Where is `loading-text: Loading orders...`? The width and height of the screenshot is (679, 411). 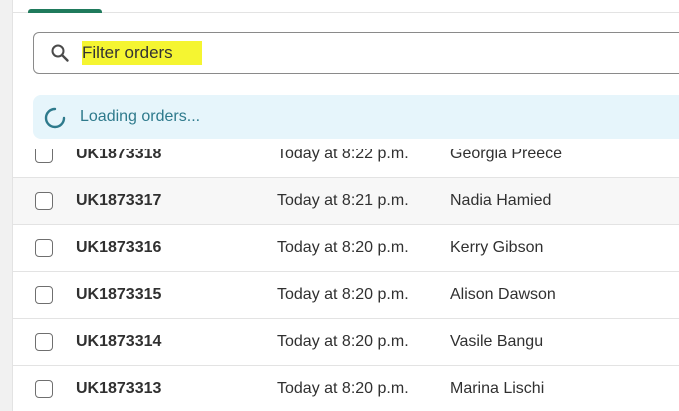
loading-text: Loading orders... is located at coordinates (140, 116).